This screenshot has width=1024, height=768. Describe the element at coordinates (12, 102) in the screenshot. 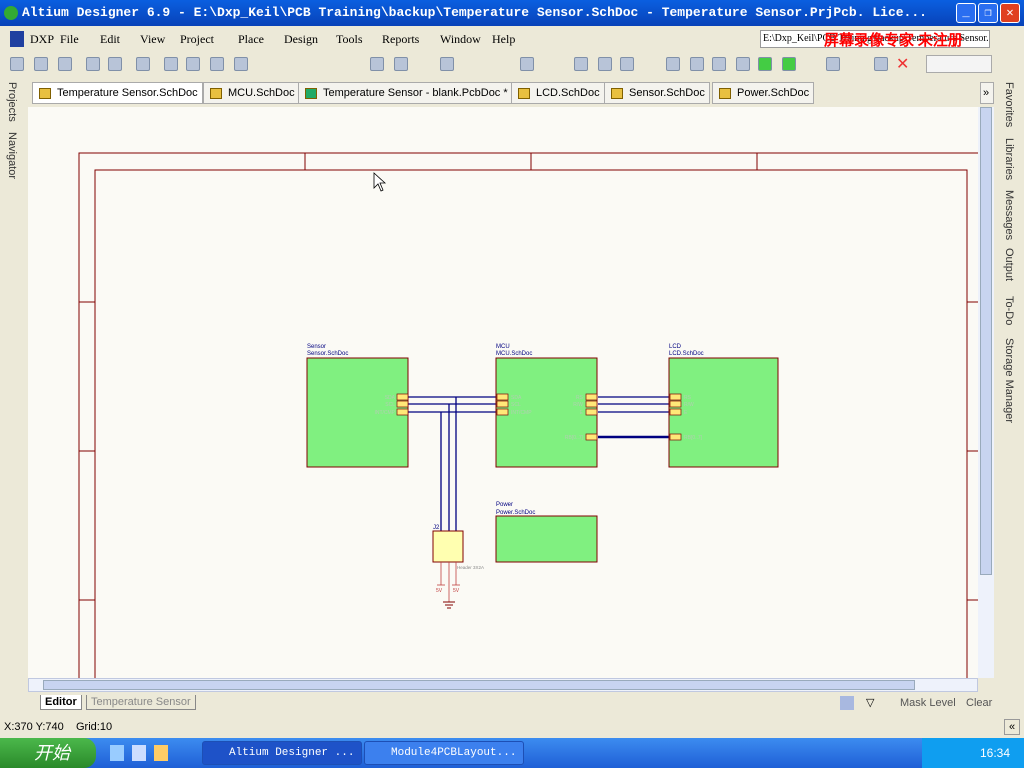

I see `panel-projects: Projects` at that location.